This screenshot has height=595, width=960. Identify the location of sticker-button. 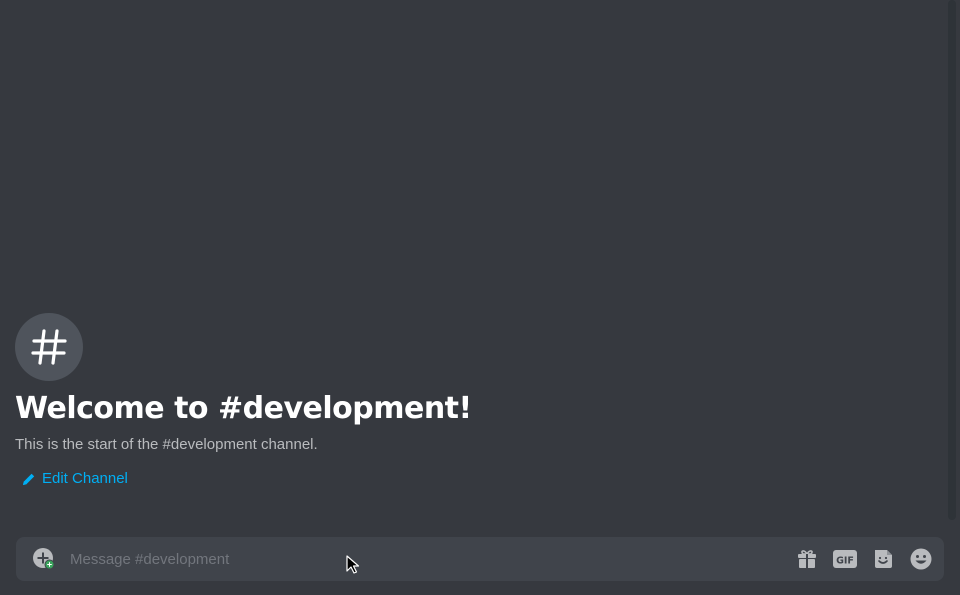
(883, 559).